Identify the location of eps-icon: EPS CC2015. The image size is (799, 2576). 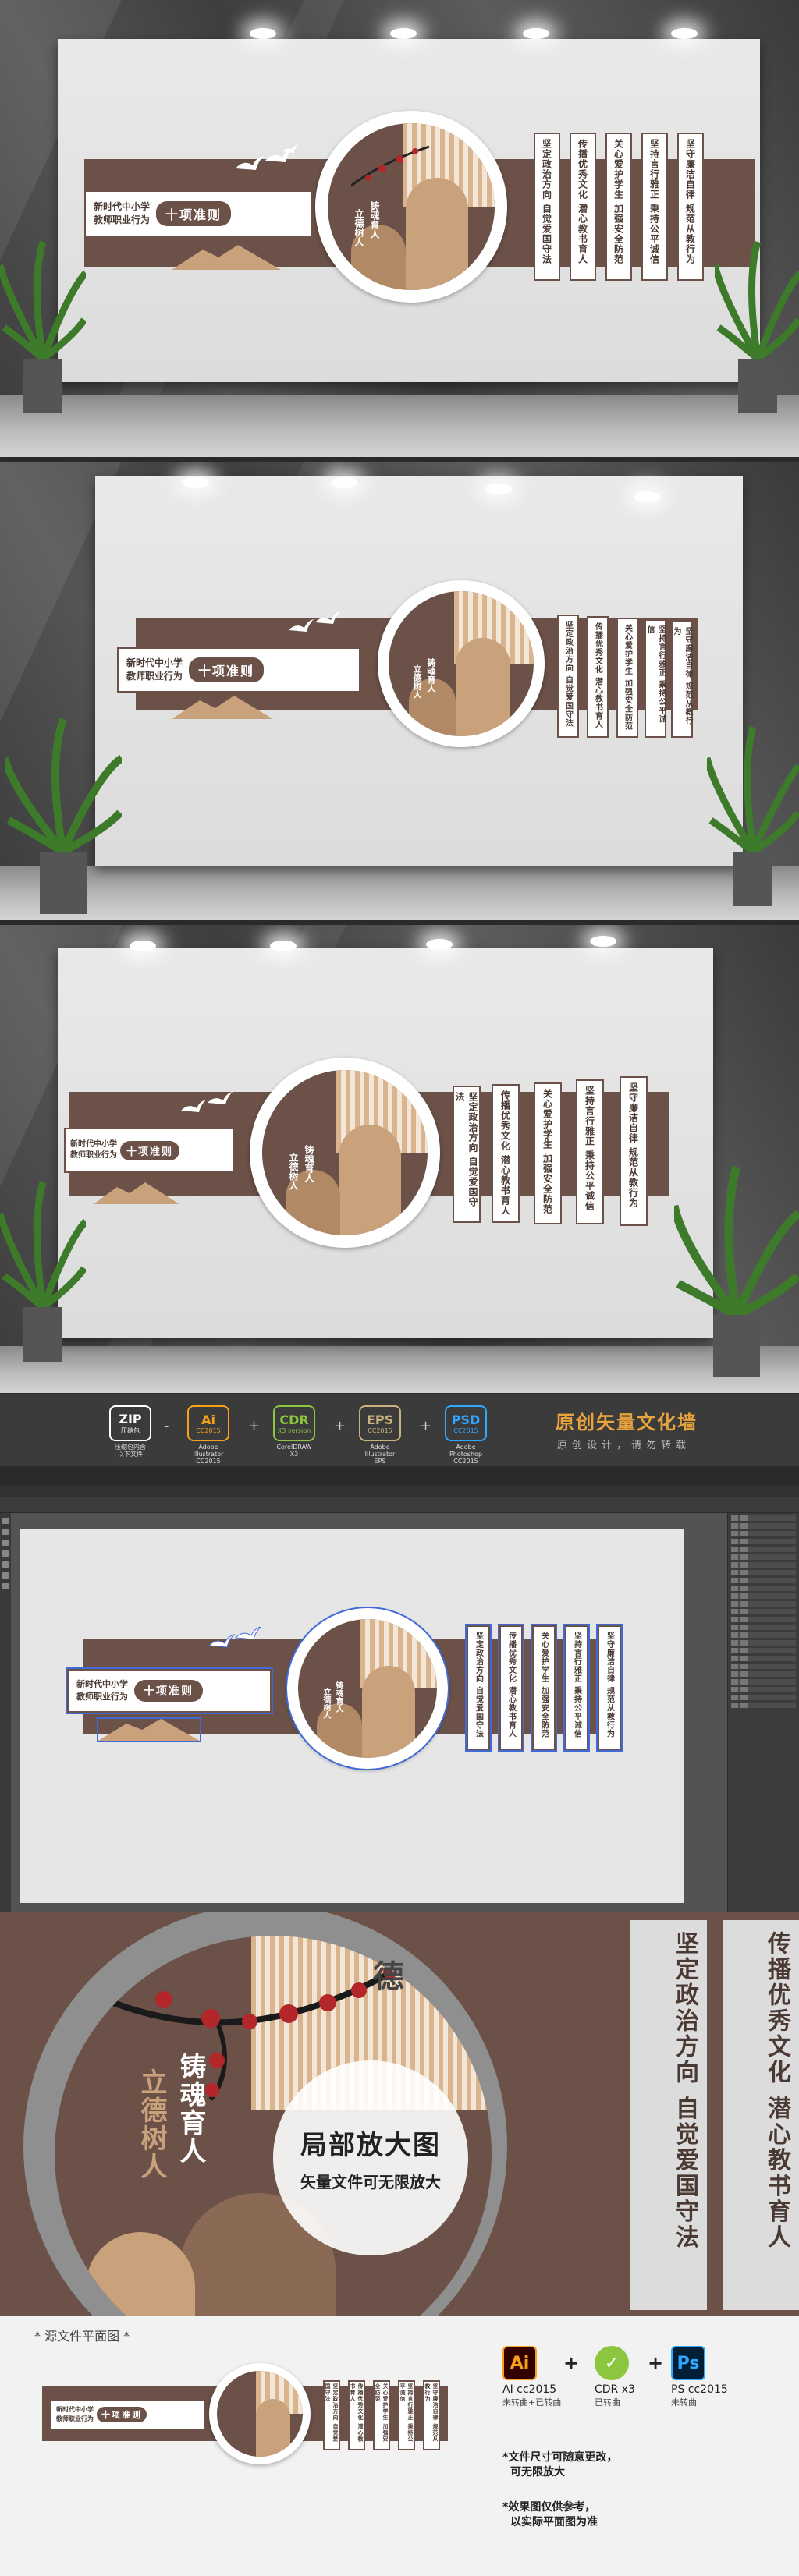
(380, 1423).